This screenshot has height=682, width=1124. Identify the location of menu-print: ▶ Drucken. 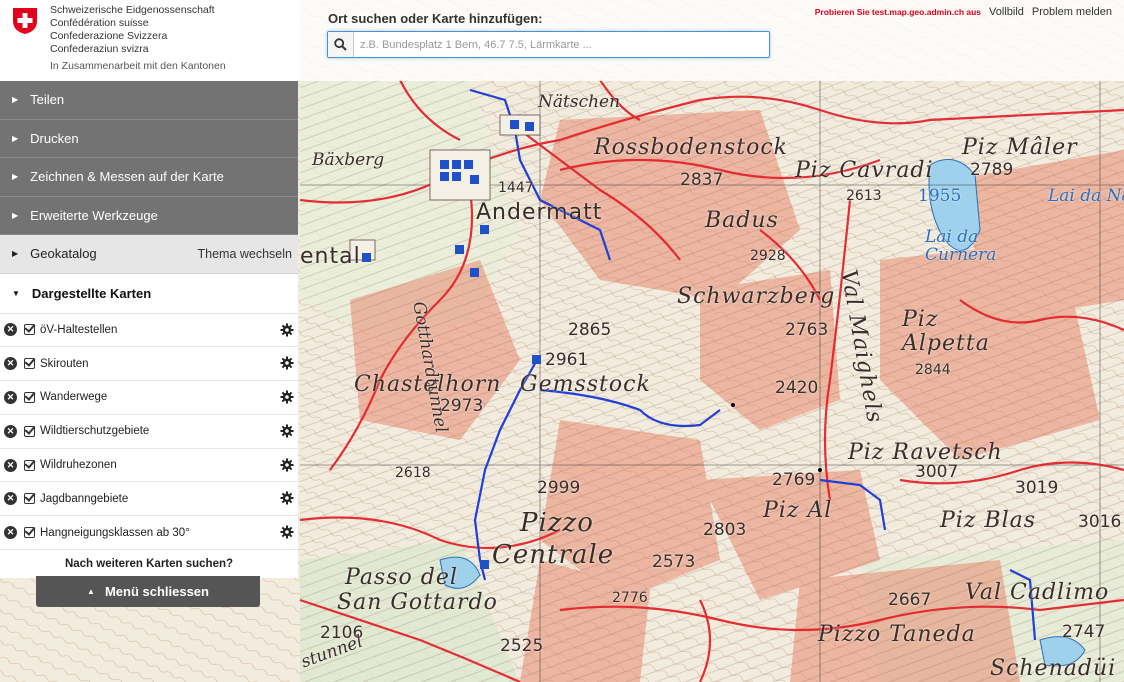
(149, 138).